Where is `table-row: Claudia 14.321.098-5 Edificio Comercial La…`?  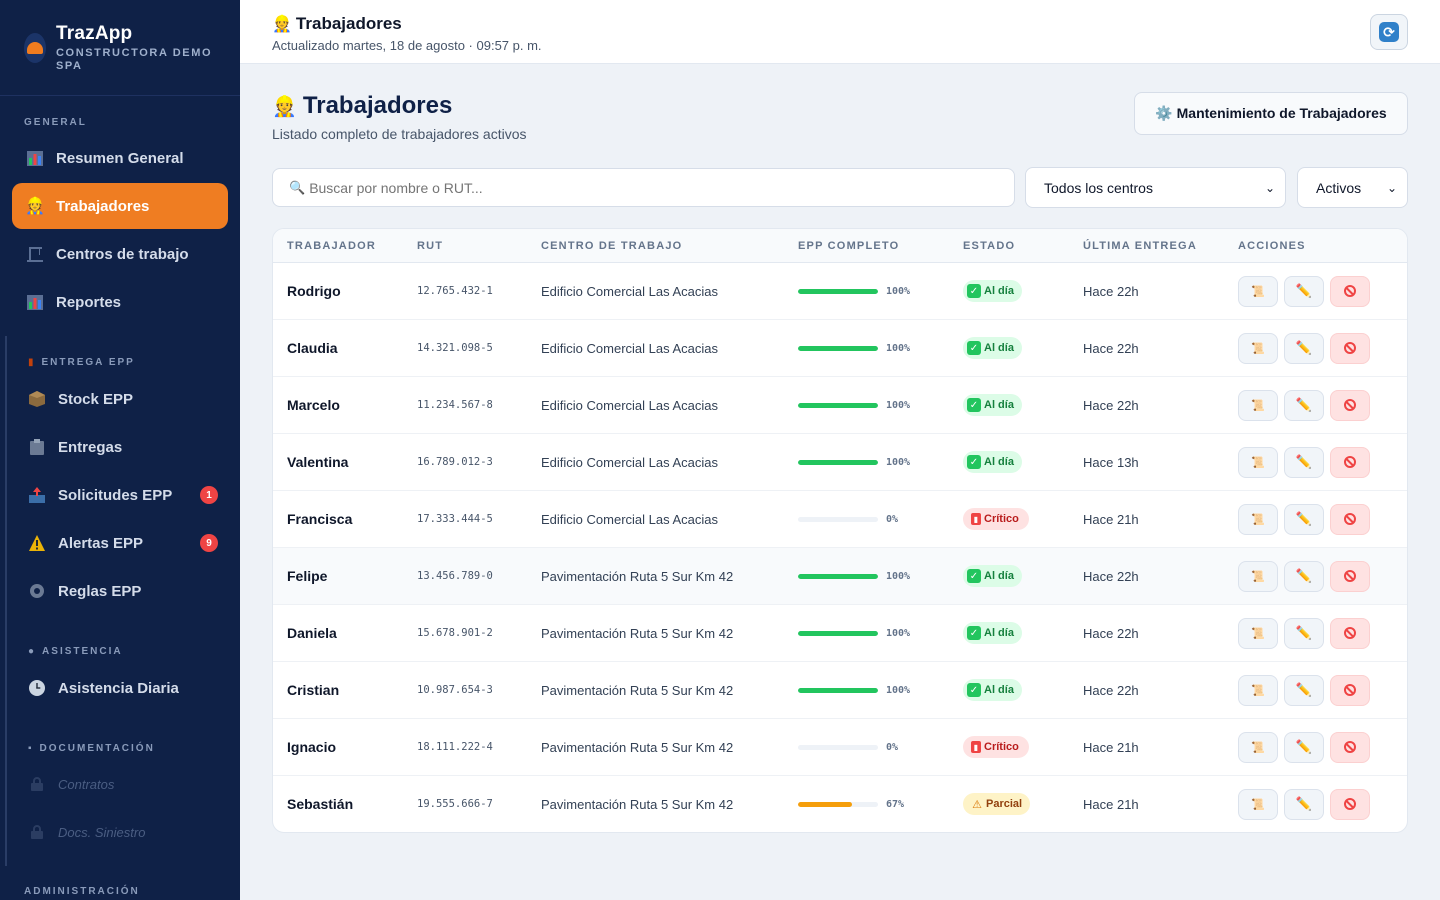
table-row: Claudia 14.321.098-5 Edificio Comercial La… is located at coordinates (840, 348).